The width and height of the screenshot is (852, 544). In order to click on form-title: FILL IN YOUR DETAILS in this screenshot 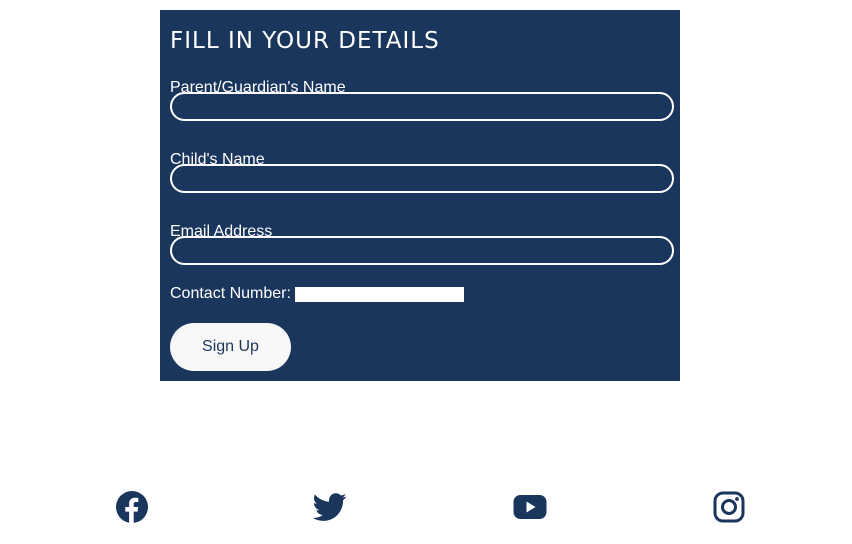, I will do `click(305, 41)`.